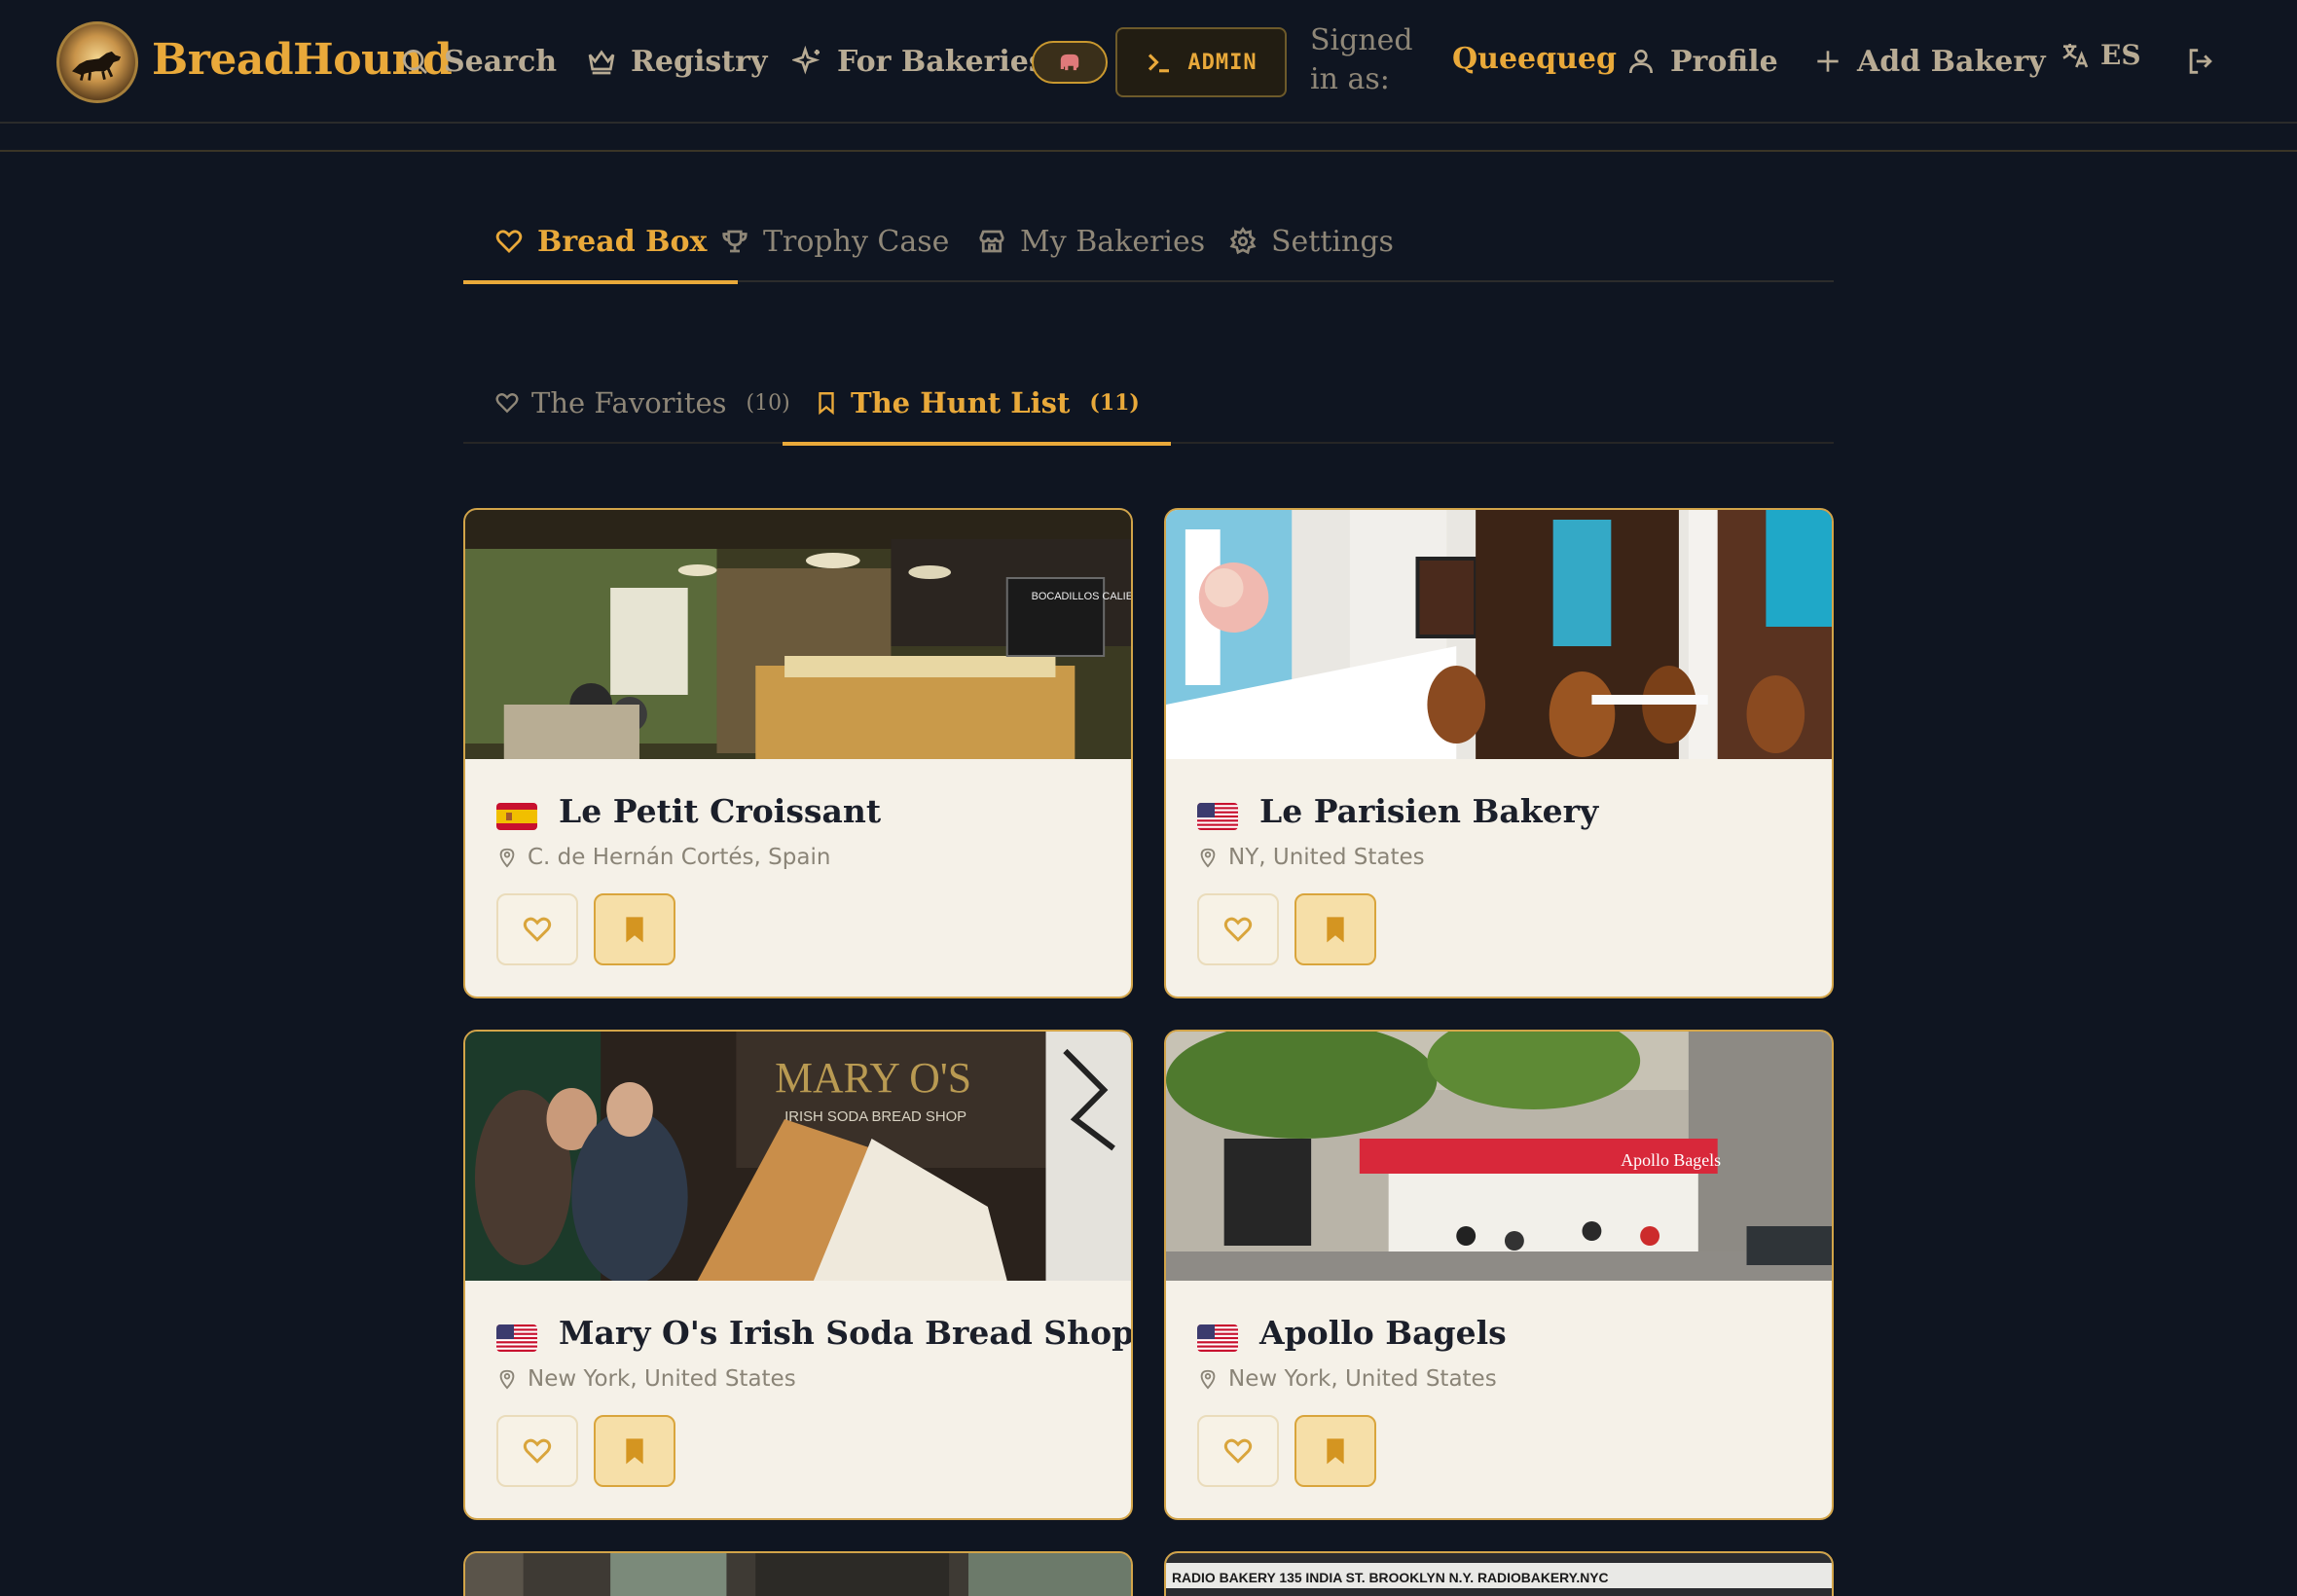  What do you see at coordinates (1115, 403) in the screenshot?
I see `subtab-count: (11)` at bounding box center [1115, 403].